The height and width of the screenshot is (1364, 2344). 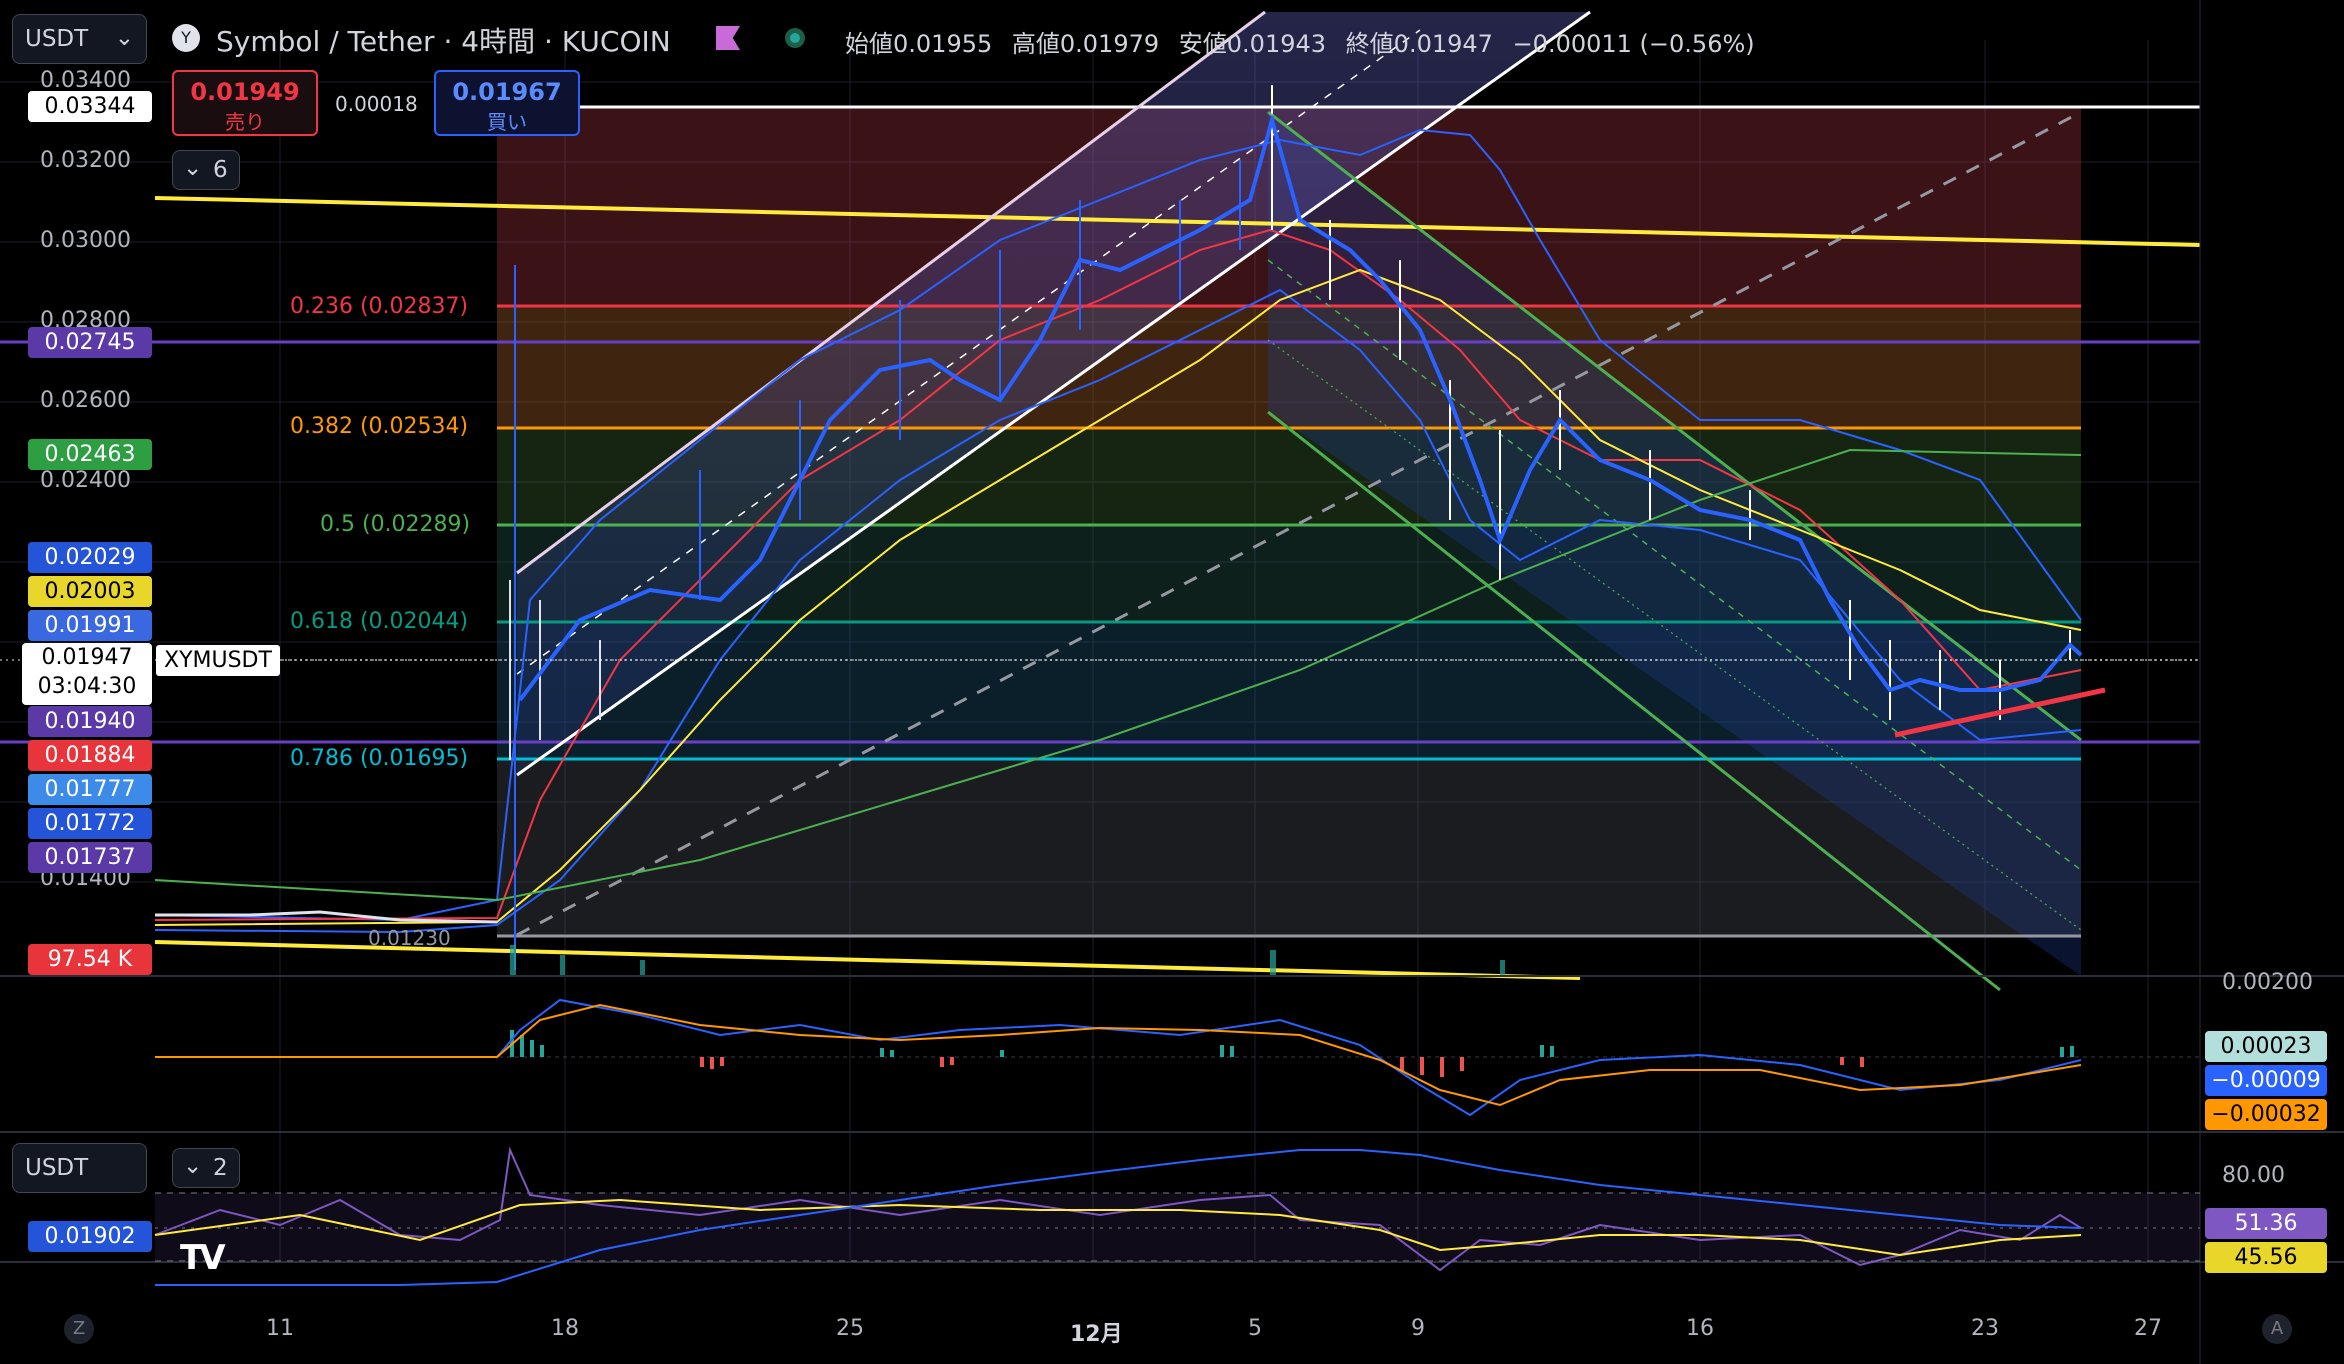 I want to click on sell-label: 売り, so click(x=245, y=122).